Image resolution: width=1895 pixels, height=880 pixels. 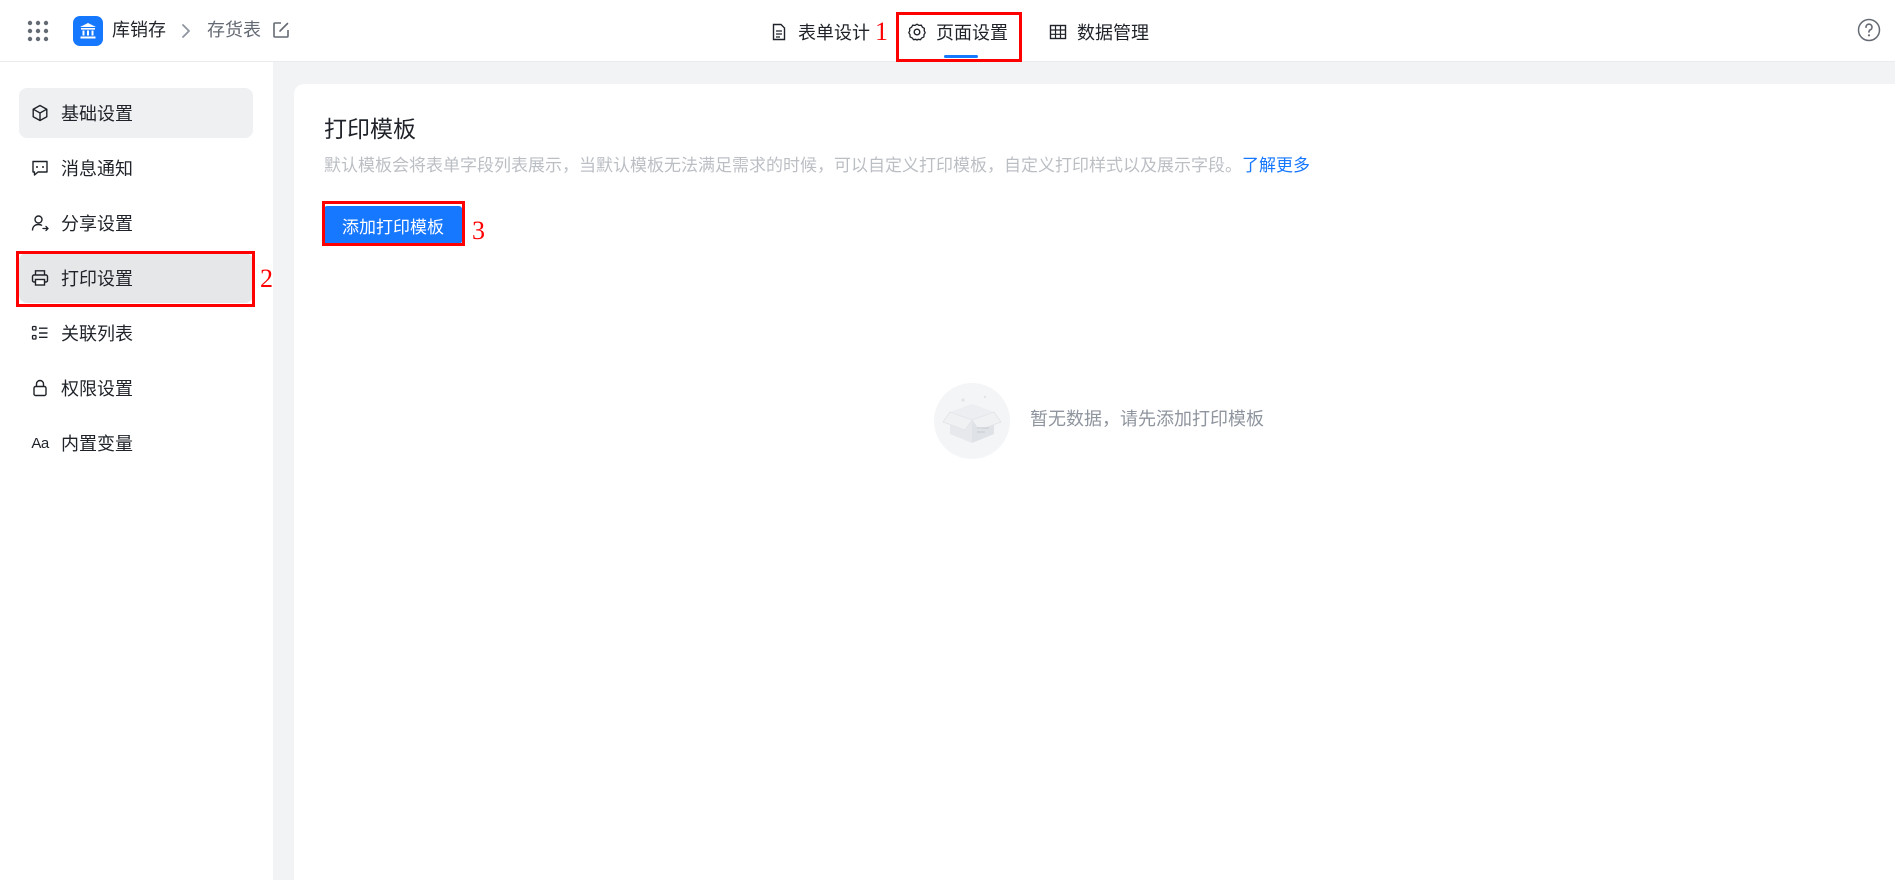 What do you see at coordinates (136, 278) in the screenshot?
I see `sidebar-item-print-settings: 打印设置` at bounding box center [136, 278].